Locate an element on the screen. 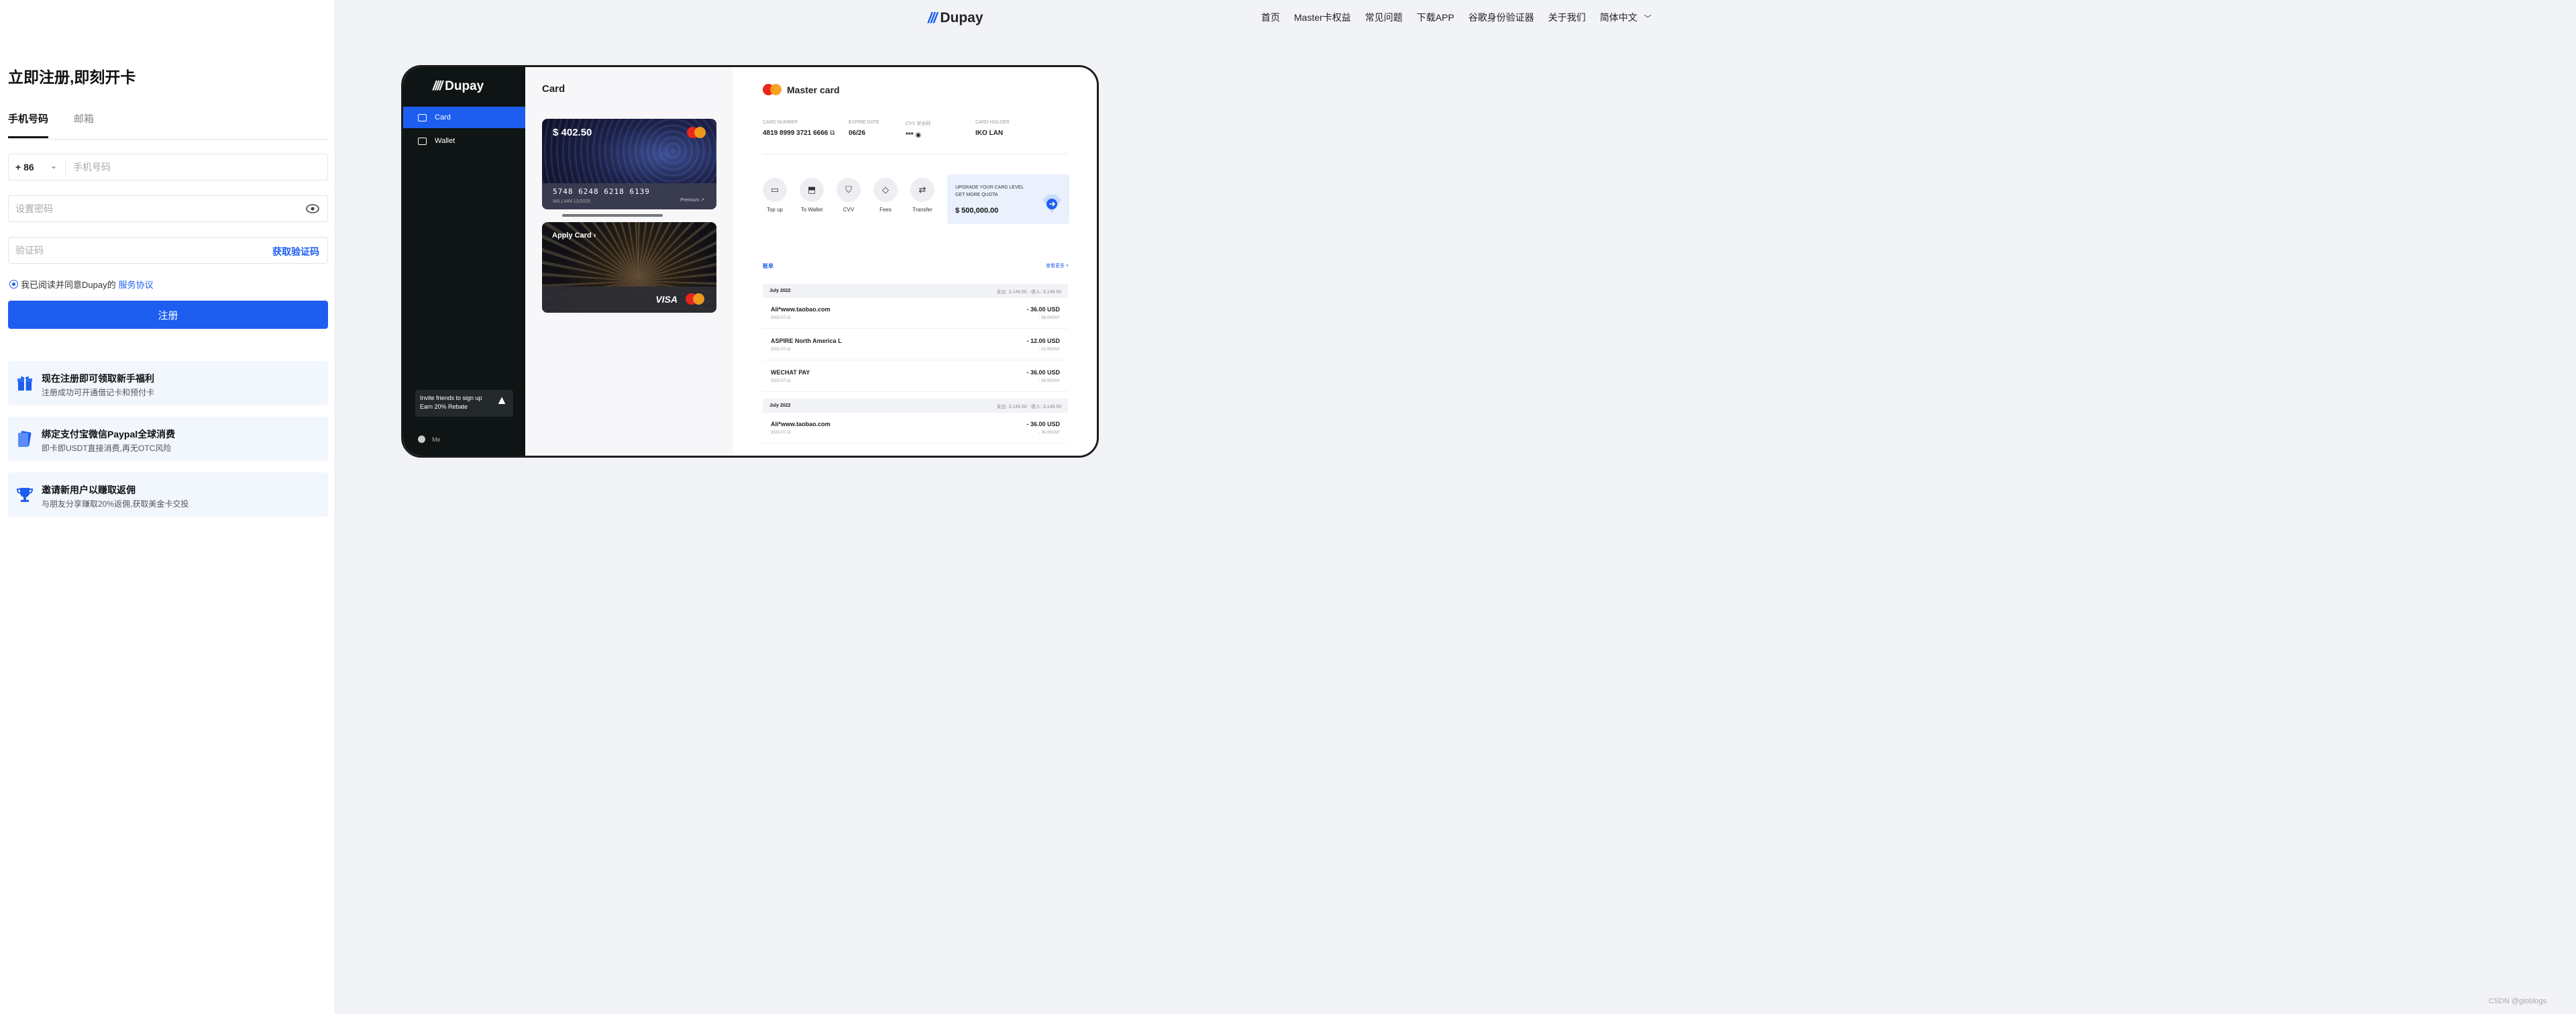 The image size is (2576, 1014). promo-subtitle: 注册成功可开通借记卡和预付卡 is located at coordinates (98, 392).